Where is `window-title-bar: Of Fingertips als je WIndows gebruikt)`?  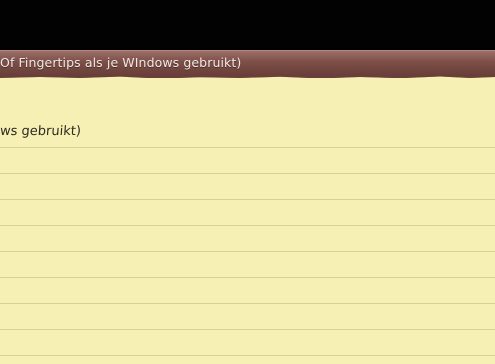
window-title-bar: Of Fingertips als je WIndows gebruikt) is located at coordinates (247, 62).